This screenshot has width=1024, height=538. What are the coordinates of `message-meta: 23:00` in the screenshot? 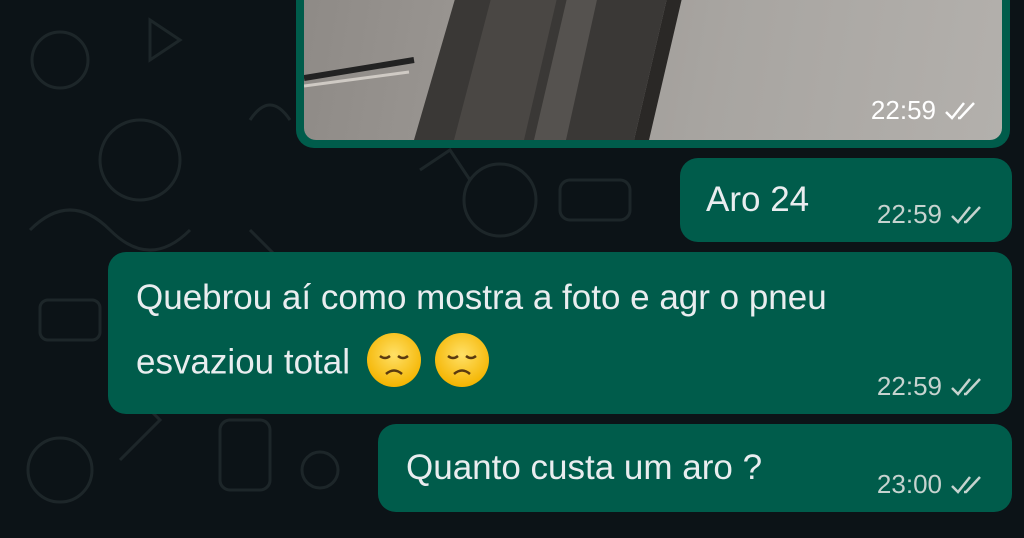 It's located at (933, 484).